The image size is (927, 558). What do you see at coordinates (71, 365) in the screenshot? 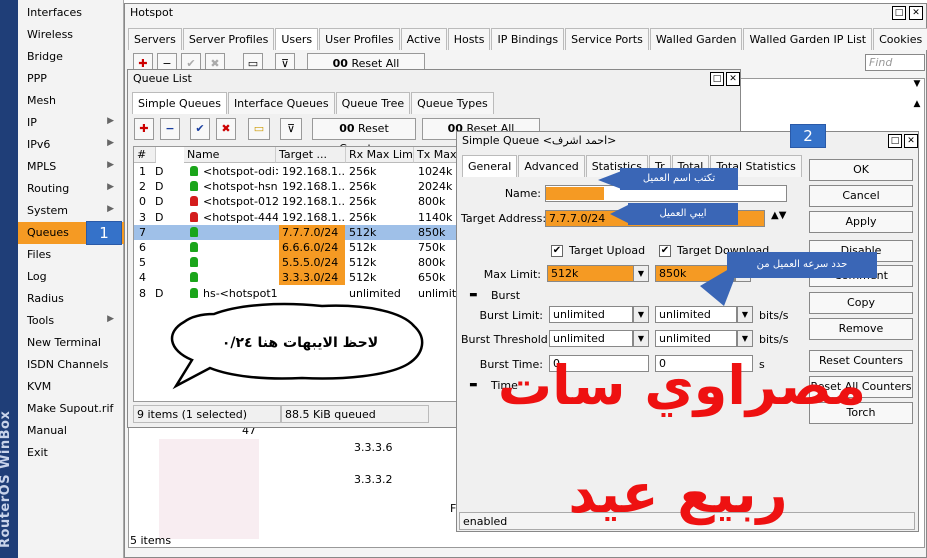
I see `sidebar-item-isdn-channels: ISDN Channels` at bounding box center [71, 365].